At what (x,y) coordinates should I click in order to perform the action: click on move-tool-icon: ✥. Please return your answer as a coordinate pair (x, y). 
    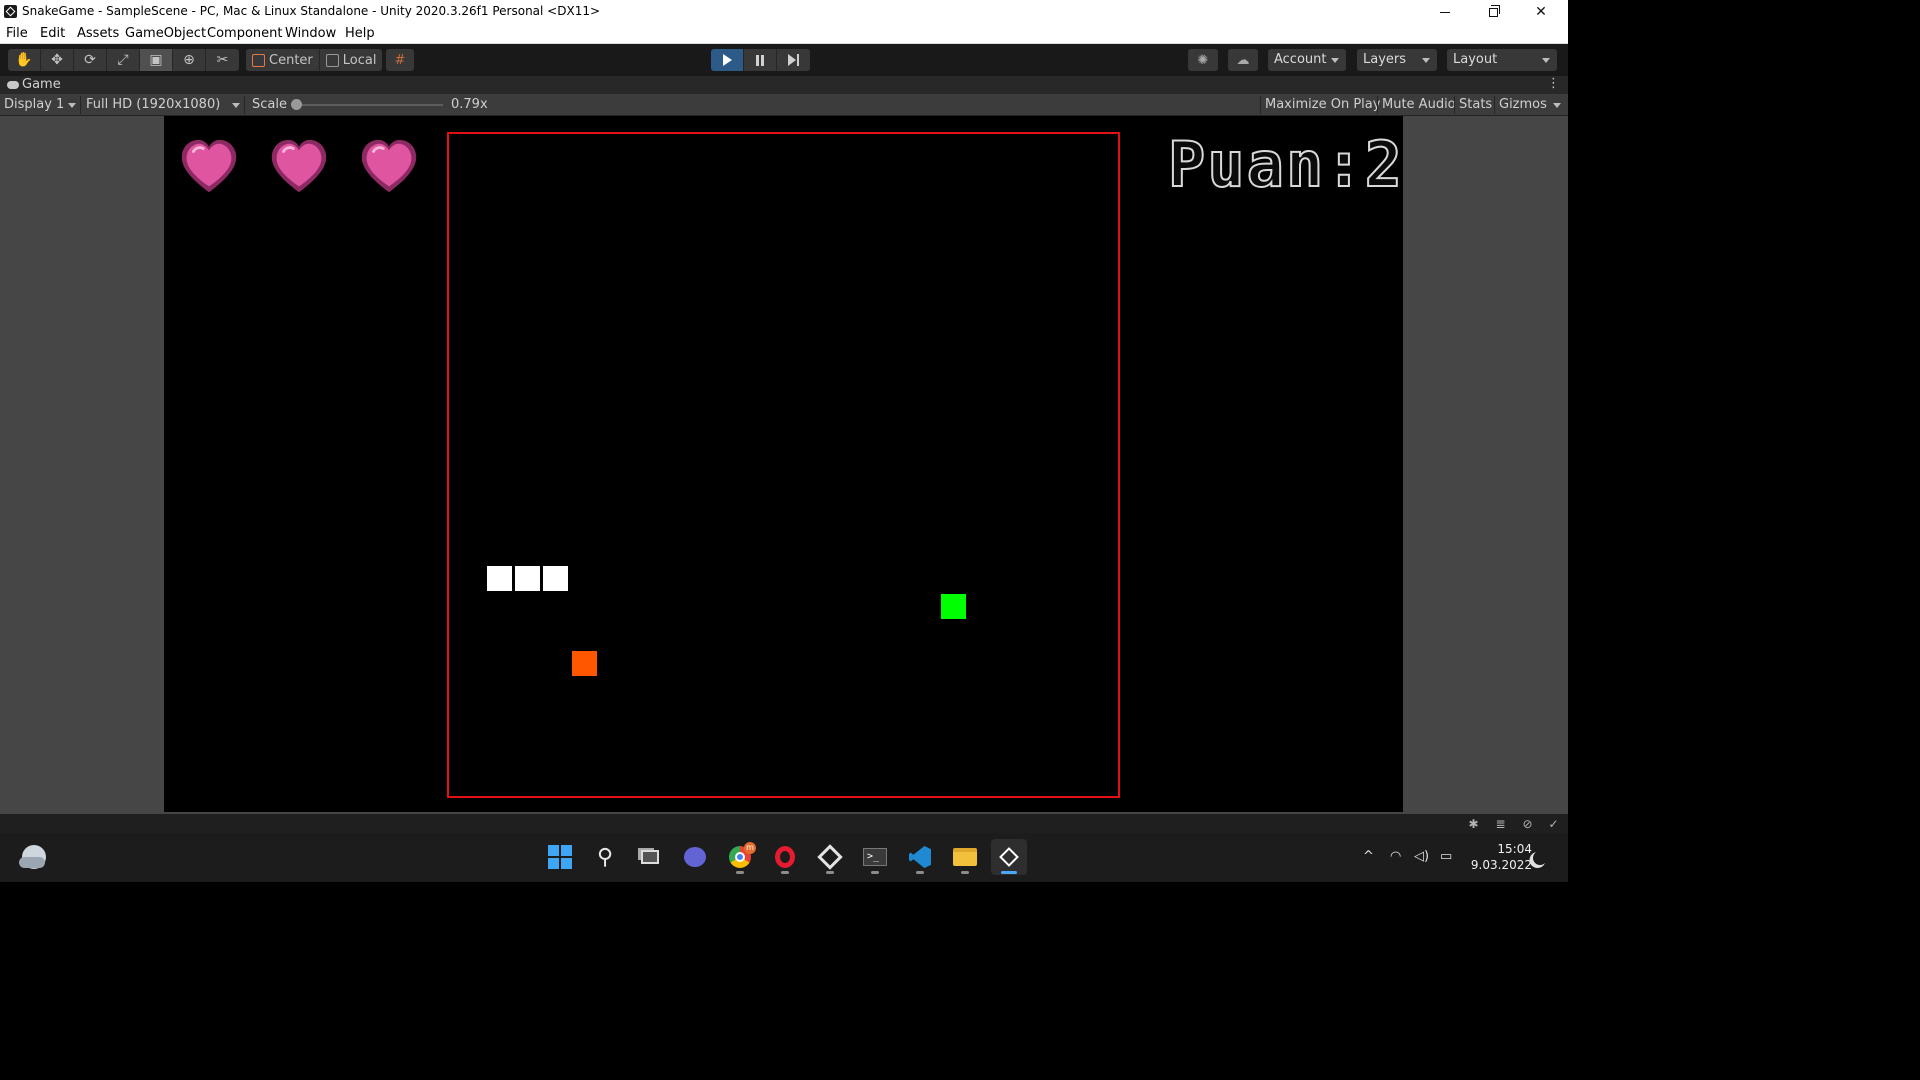
    Looking at the image, I should click on (57, 60).